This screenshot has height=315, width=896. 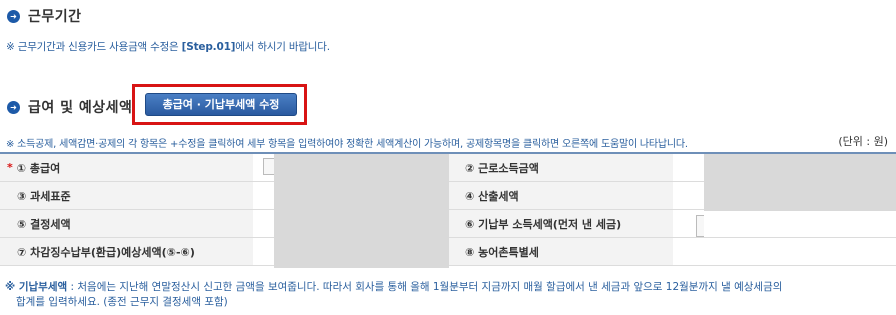 I want to click on section-title-work-period: 근무기간, so click(x=55, y=17).